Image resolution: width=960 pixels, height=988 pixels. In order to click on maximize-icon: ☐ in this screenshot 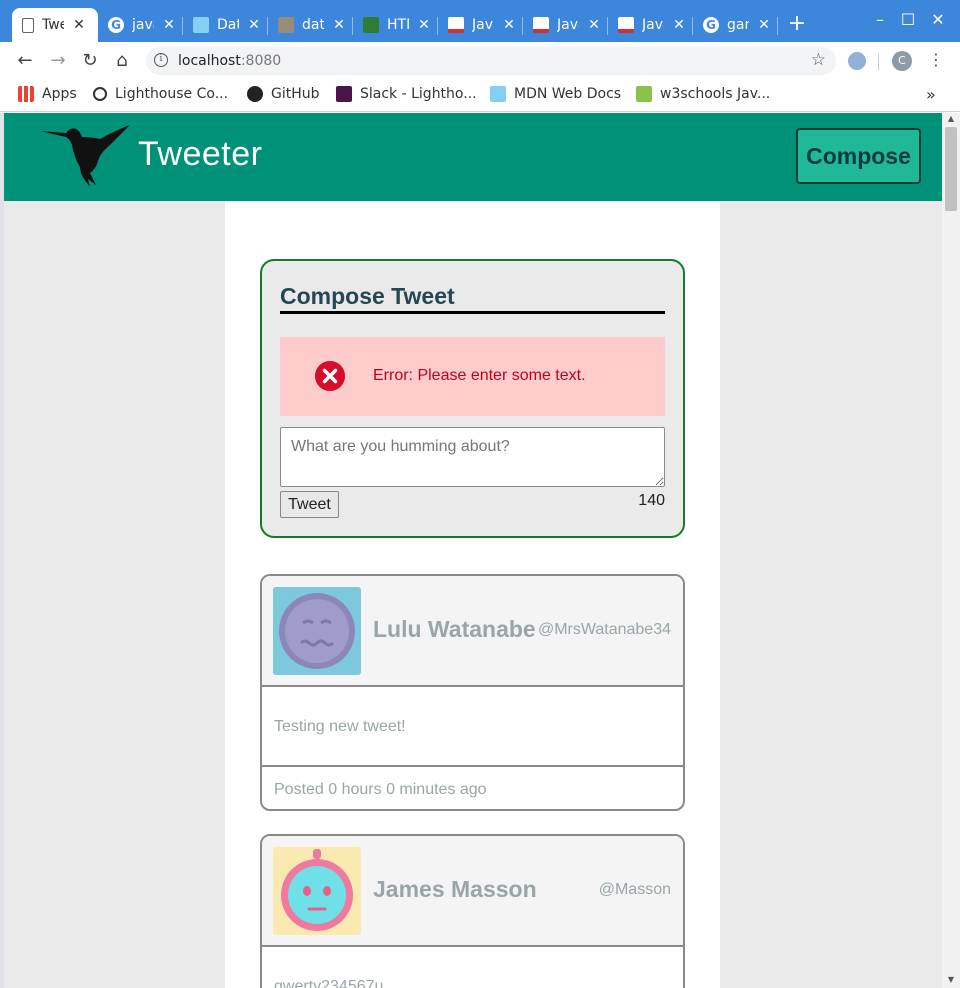, I will do `click(908, 19)`.